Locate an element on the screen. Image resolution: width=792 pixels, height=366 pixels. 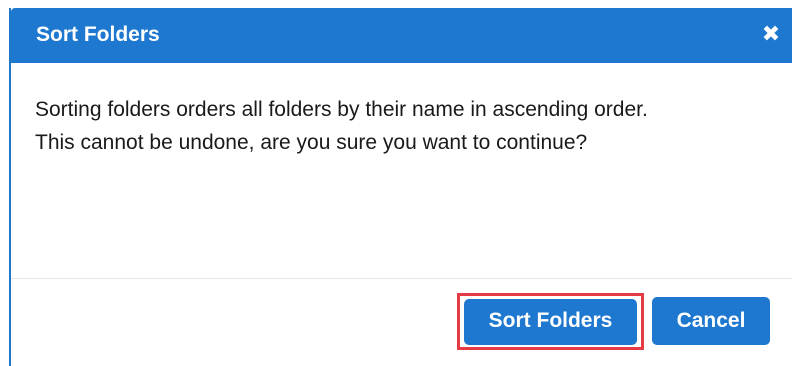
cancel-button: Cancel is located at coordinates (711, 321).